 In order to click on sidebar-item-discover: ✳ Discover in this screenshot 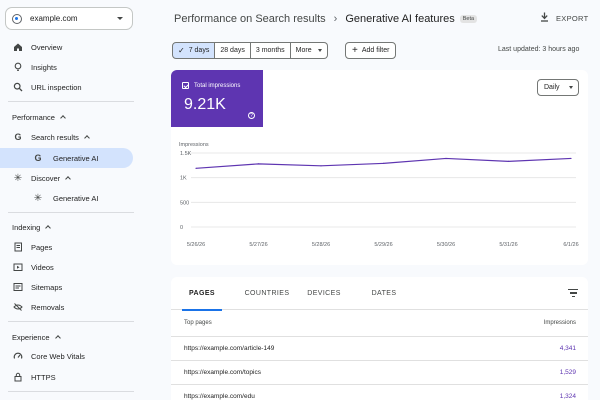, I will do `click(42, 178)`.